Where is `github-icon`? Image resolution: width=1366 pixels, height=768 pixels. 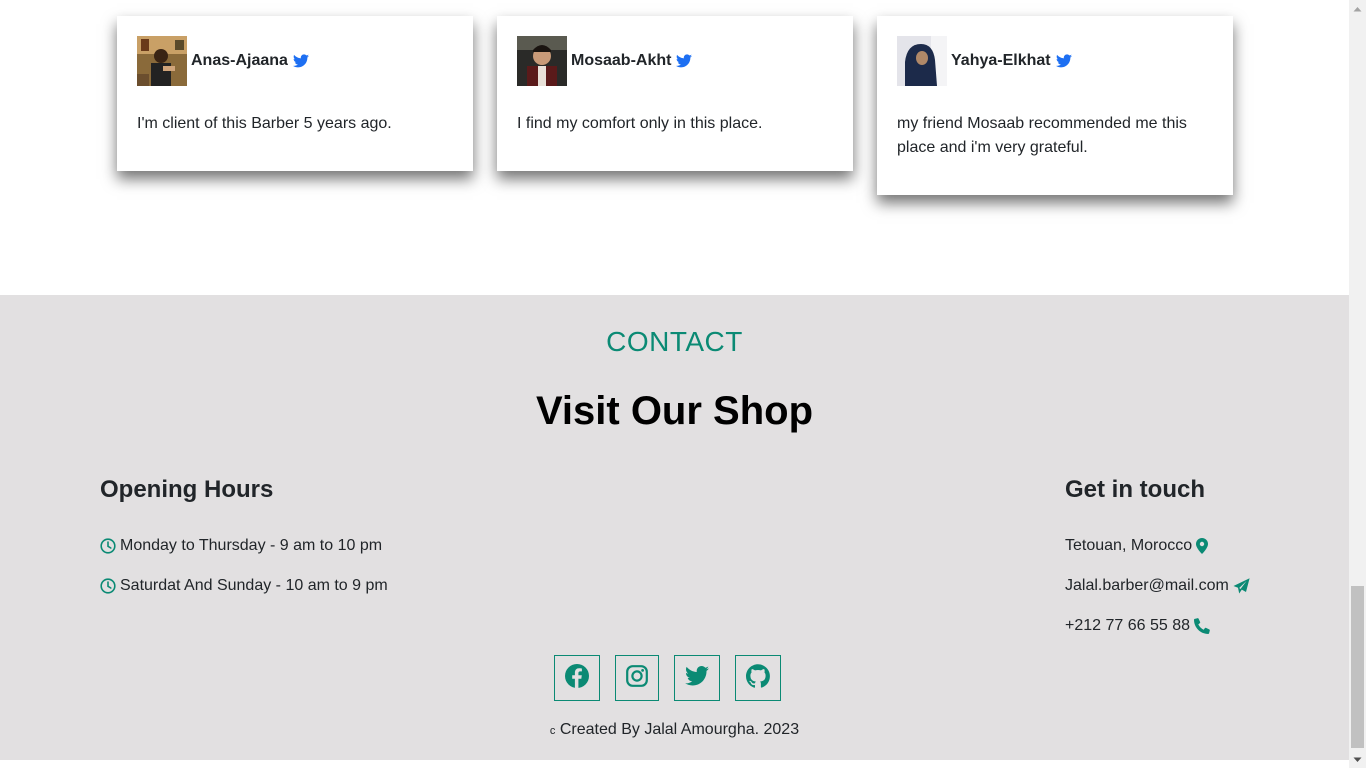 github-icon is located at coordinates (758, 678).